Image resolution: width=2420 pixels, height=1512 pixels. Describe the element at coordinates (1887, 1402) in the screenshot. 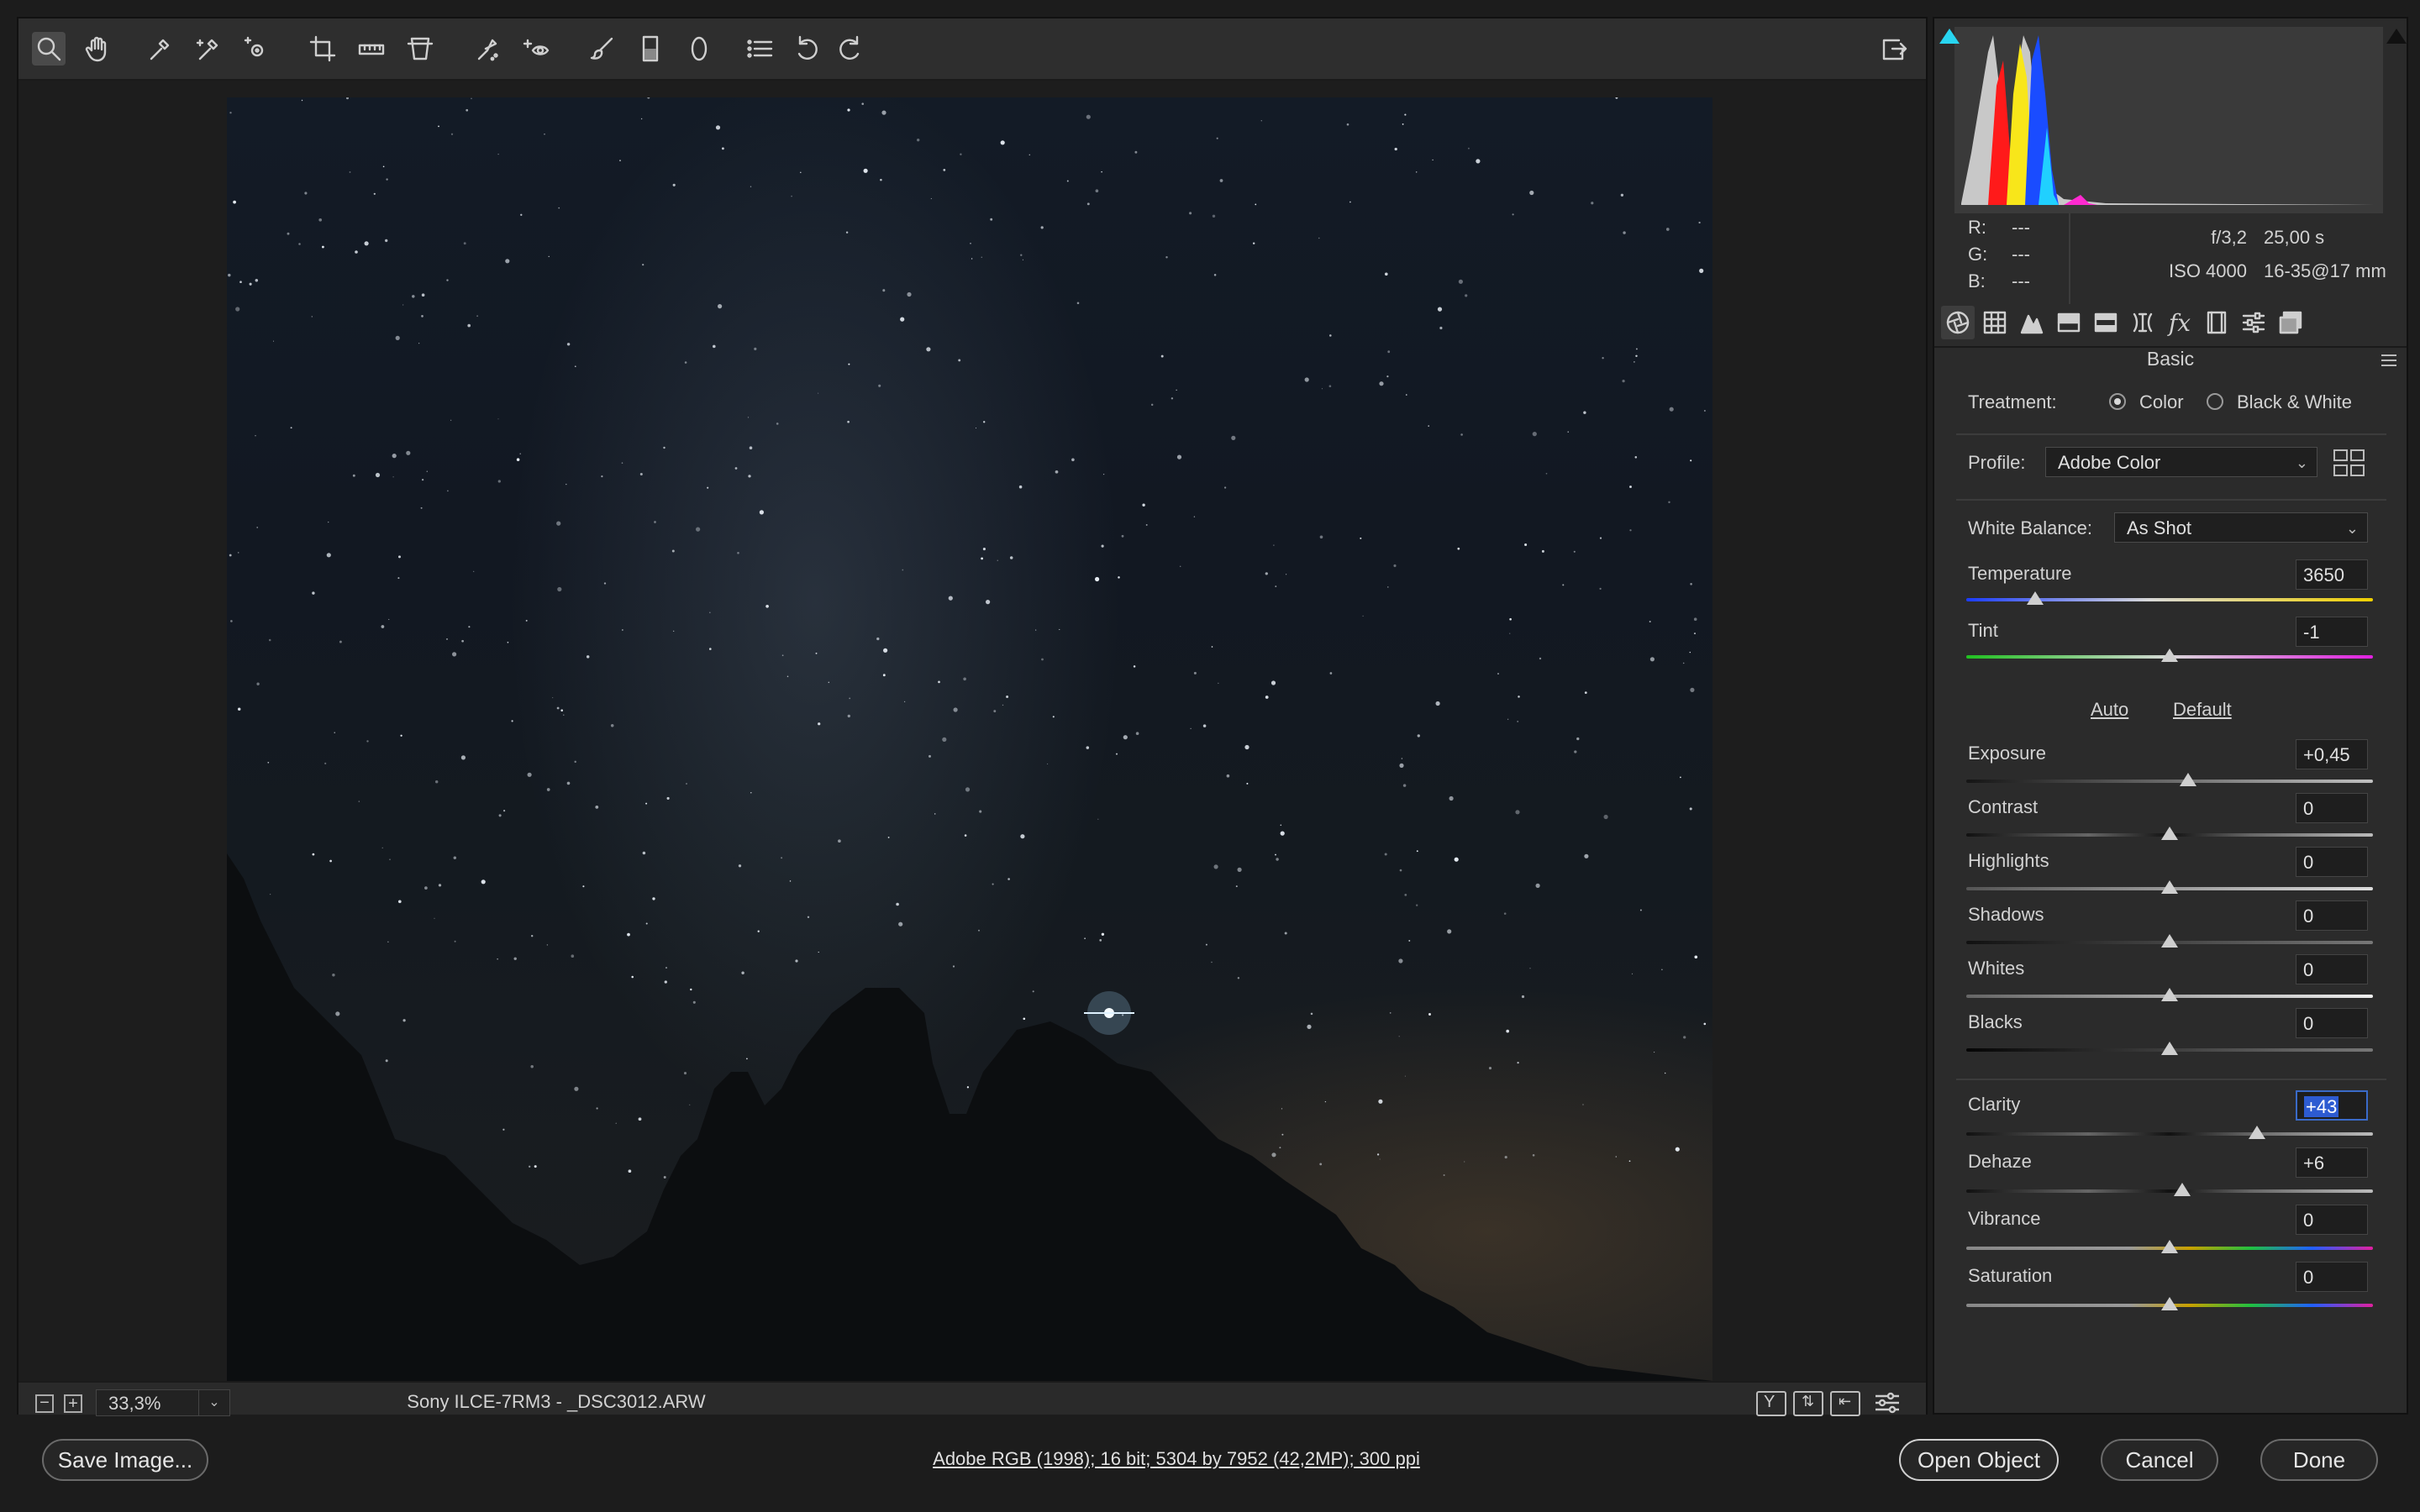

I see `preview-preferences-icon` at that location.